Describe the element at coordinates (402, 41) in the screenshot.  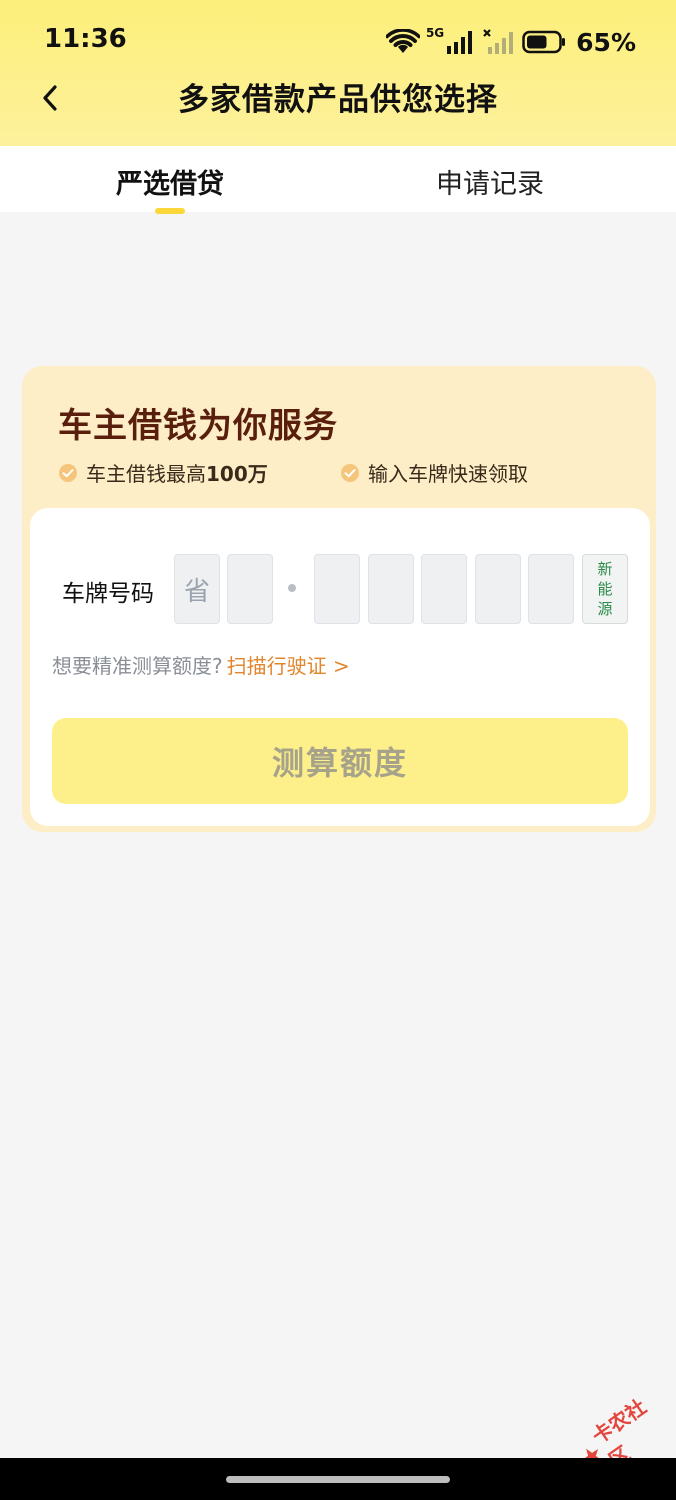
I see `wifi-icon` at that location.